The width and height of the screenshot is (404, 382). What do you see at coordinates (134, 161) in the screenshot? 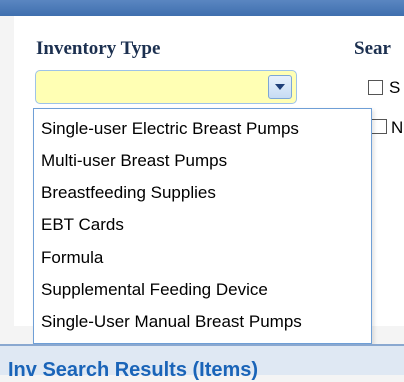
I see `dropdown-option: Multi-user Breast Pumps` at bounding box center [134, 161].